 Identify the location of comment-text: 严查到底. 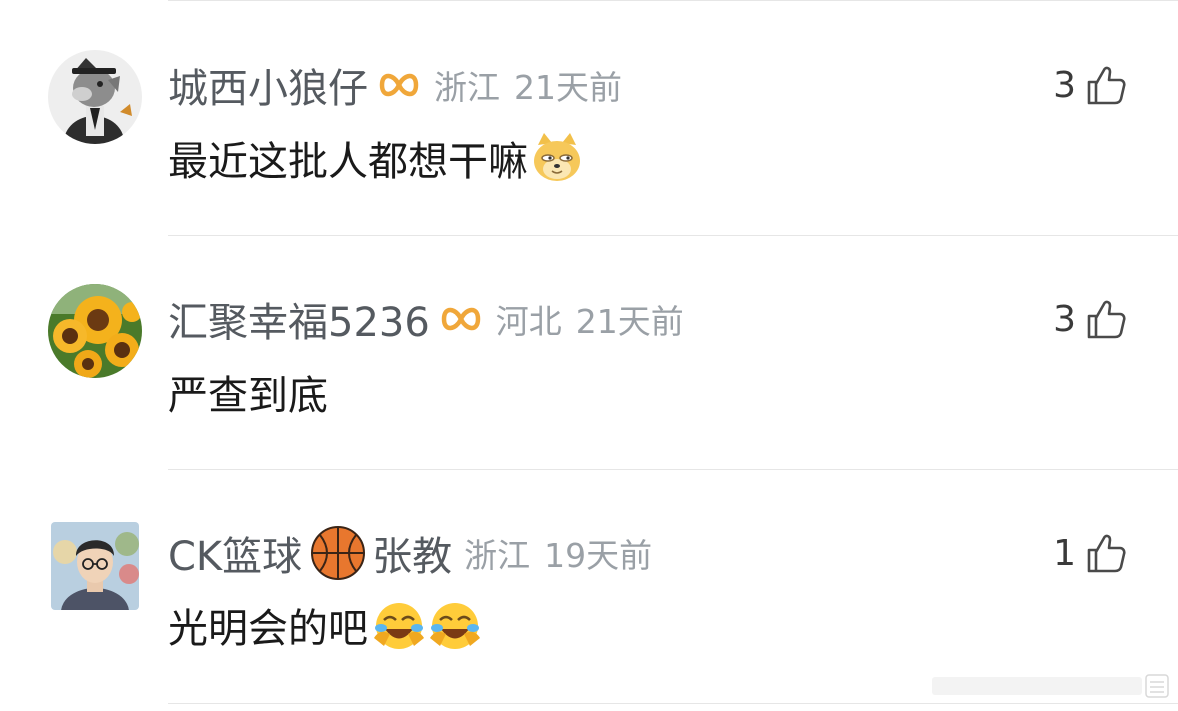
(248, 392).